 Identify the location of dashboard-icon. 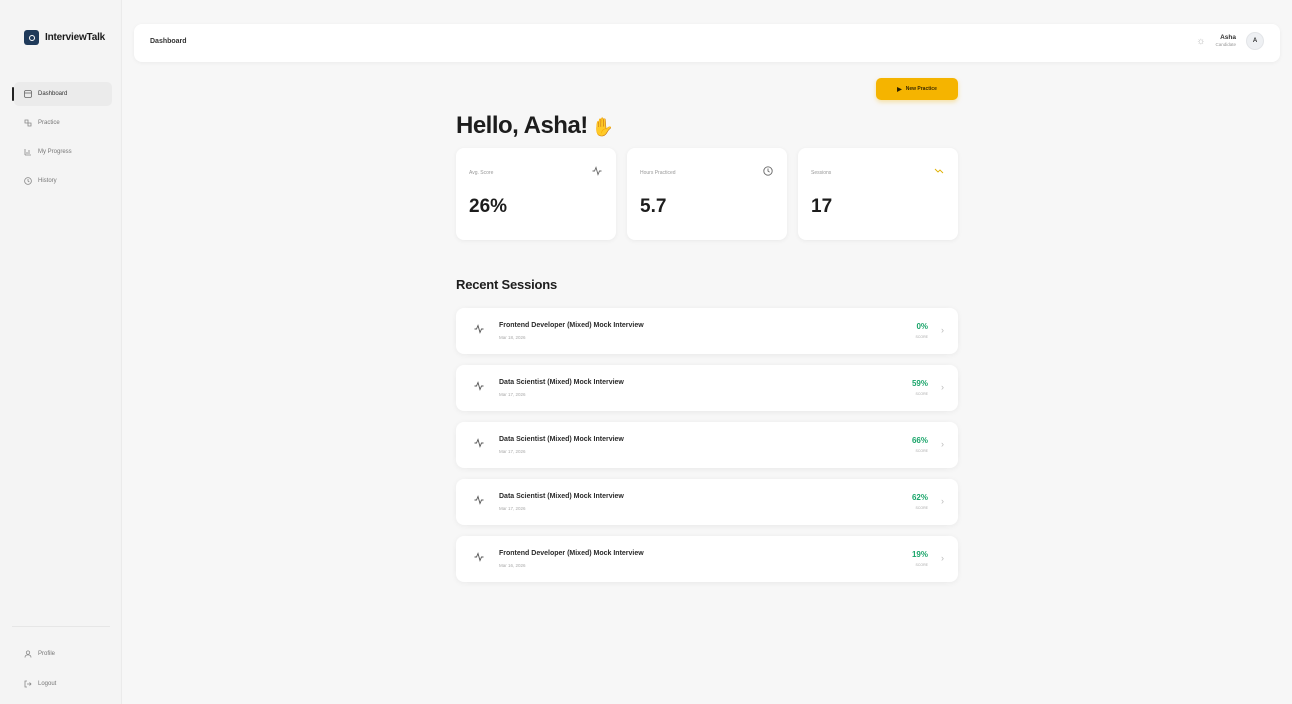
(28, 94).